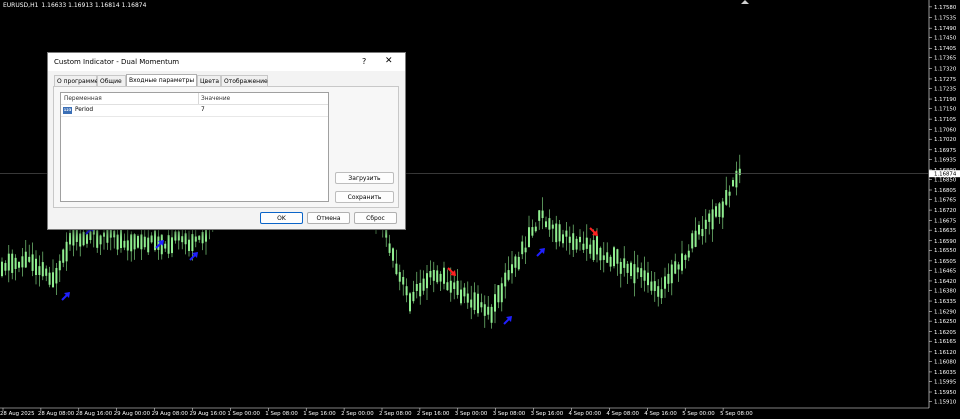 This screenshot has width=960, height=419. What do you see at coordinates (622, 414) in the screenshot?
I see `time-label: 4 Sep 08:00` at bounding box center [622, 414].